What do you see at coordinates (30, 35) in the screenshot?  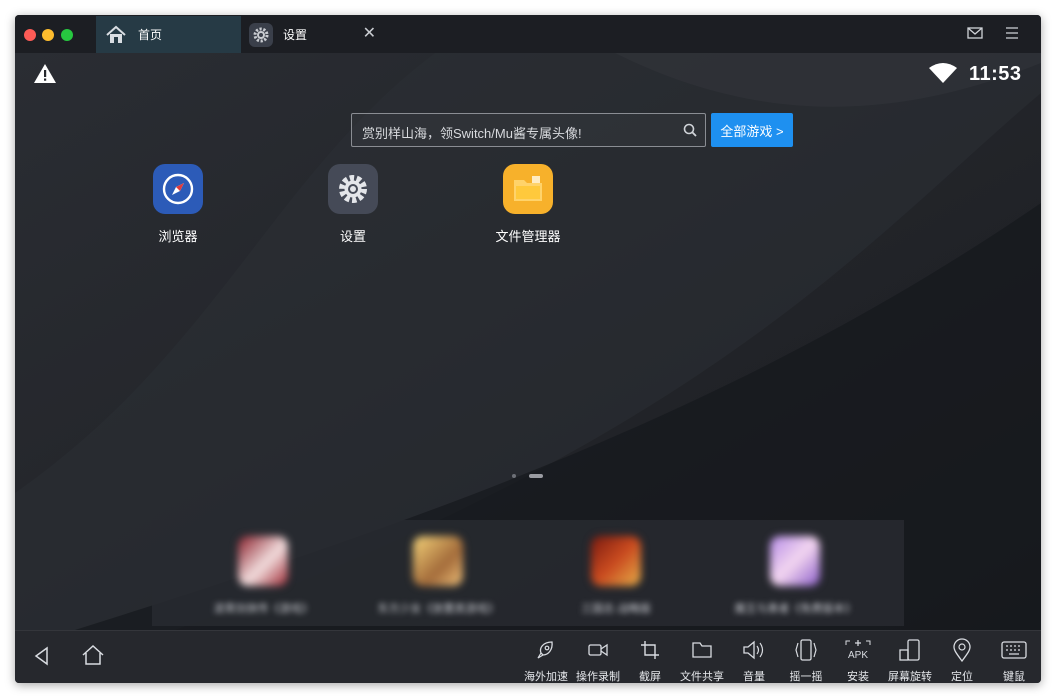 I see `close-window-button` at bounding box center [30, 35].